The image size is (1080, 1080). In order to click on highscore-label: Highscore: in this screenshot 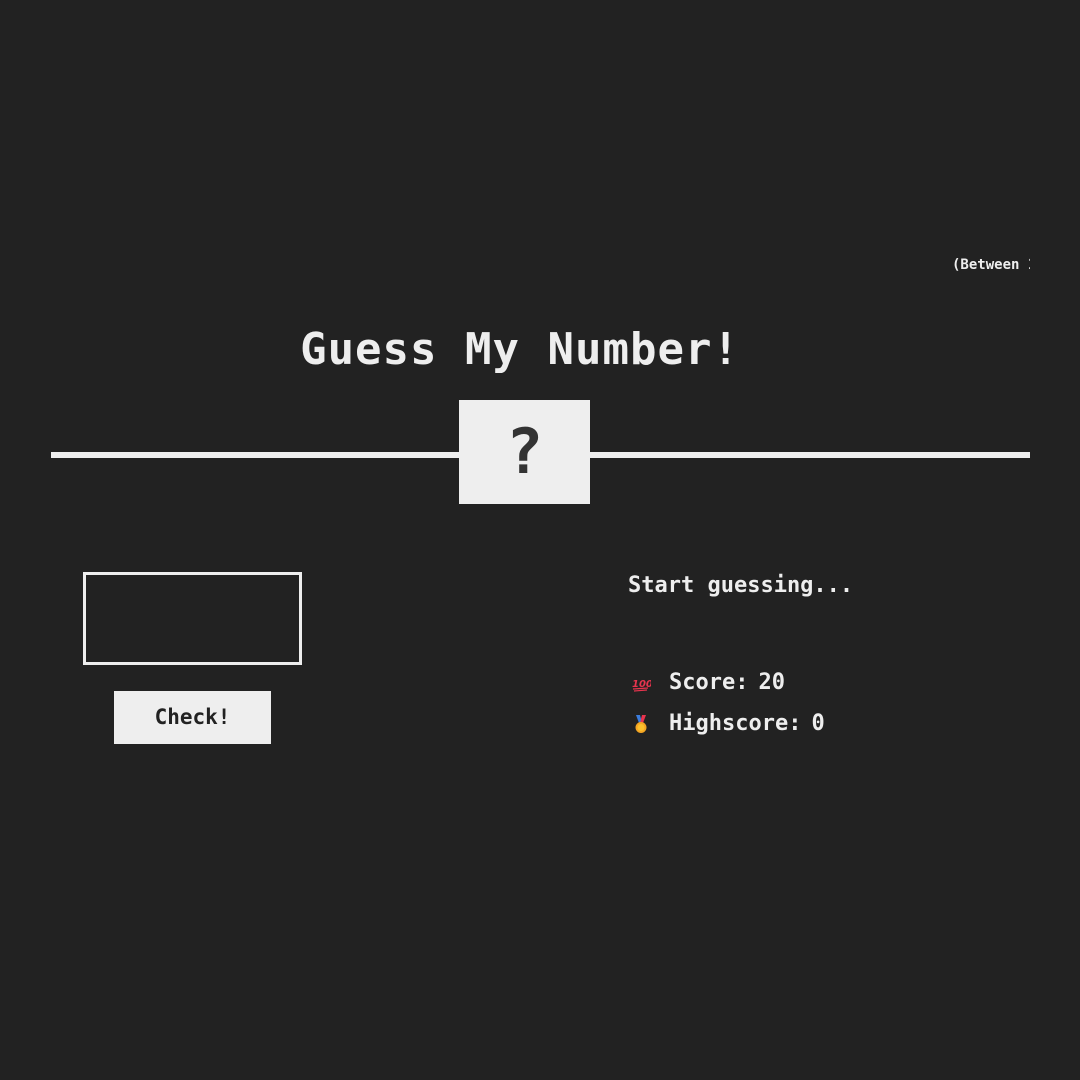, I will do `click(735, 723)`.